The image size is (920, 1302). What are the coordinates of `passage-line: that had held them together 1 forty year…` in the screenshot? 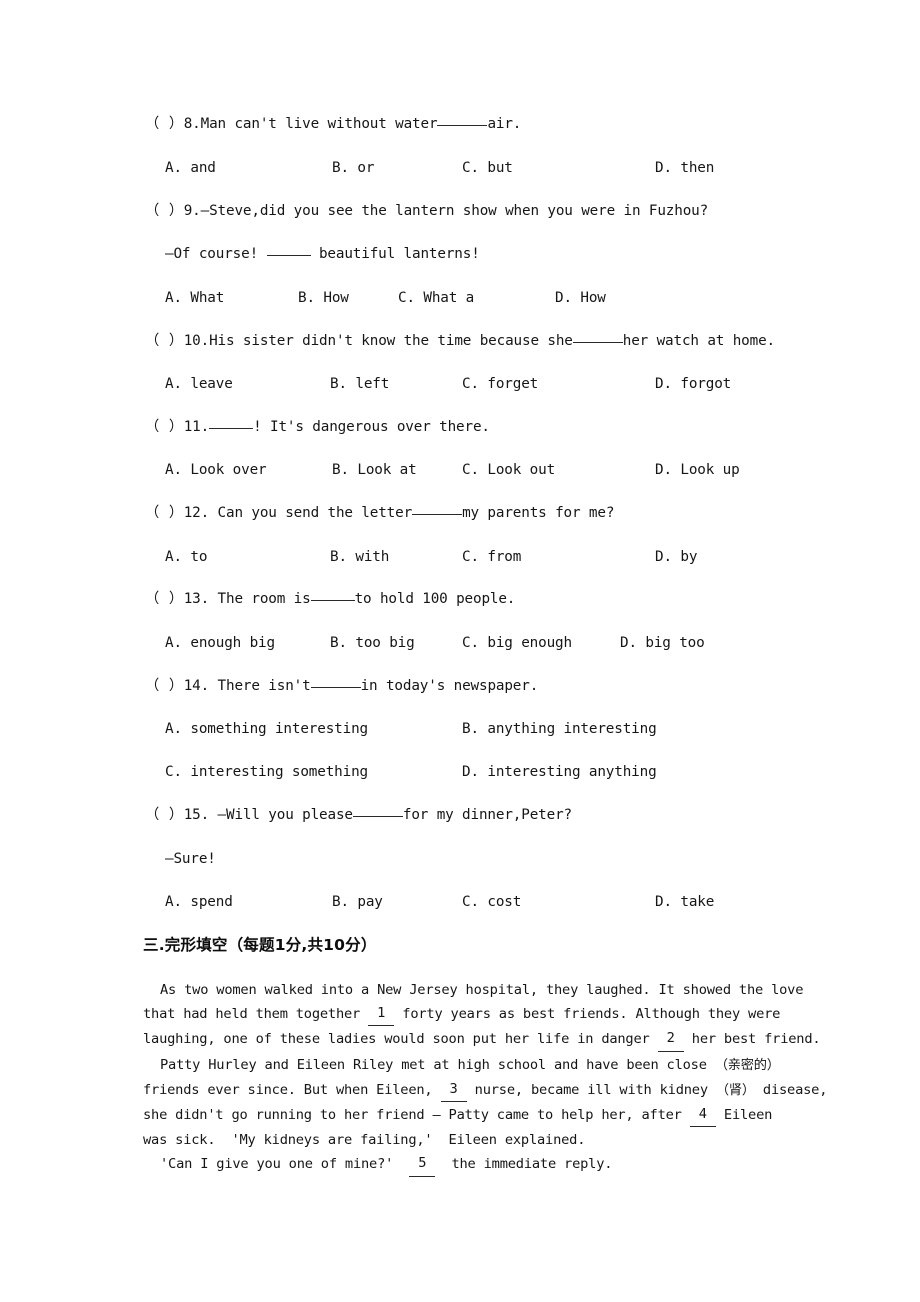 It's located at (469, 1014).